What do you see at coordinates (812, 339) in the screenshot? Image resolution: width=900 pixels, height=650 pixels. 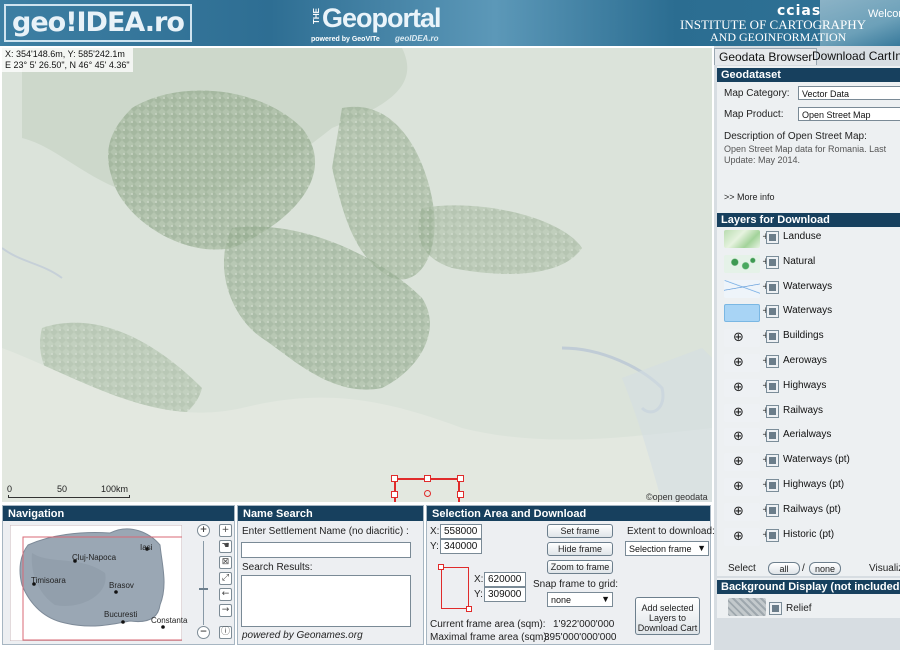 I see `layer-item: ⊕ + Buildings` at bounding box center [812, 339].